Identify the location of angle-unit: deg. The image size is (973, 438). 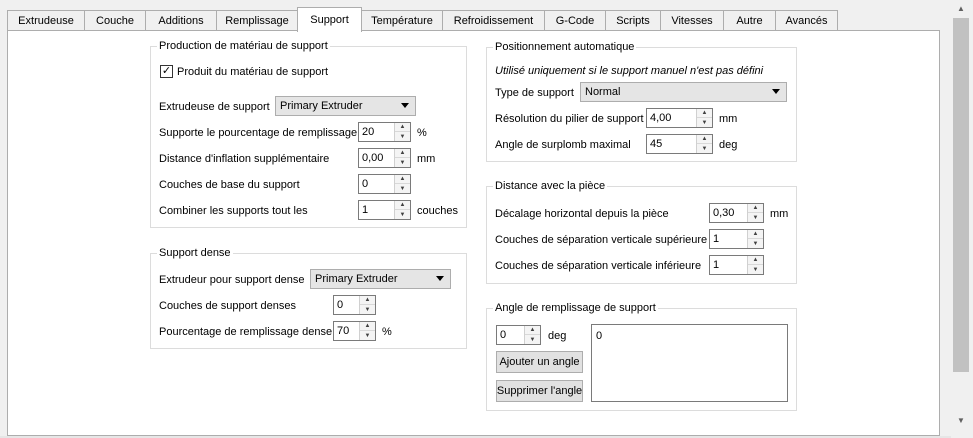
(557, 336).